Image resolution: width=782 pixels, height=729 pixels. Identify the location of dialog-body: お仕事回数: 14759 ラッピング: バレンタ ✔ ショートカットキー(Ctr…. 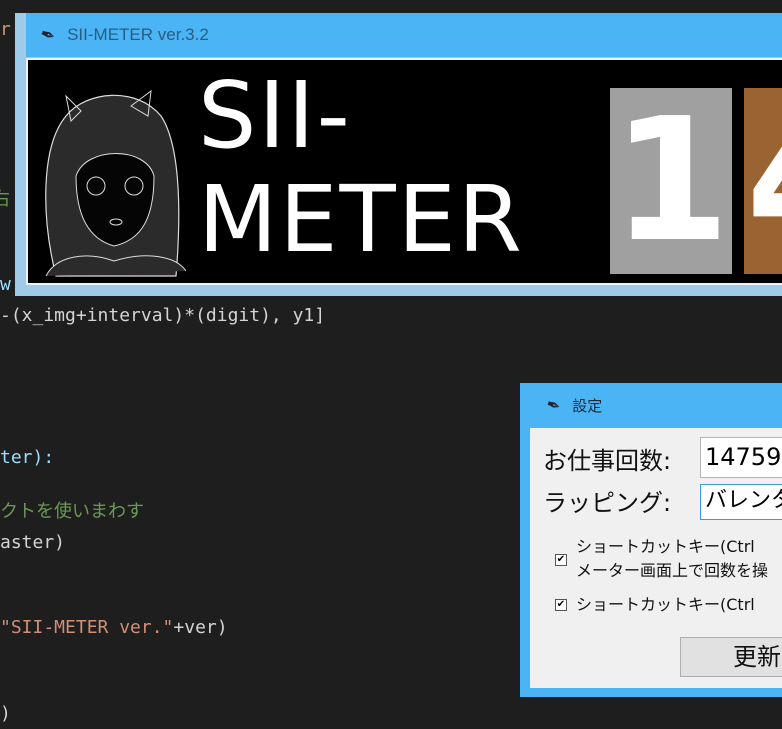
(656, 558).